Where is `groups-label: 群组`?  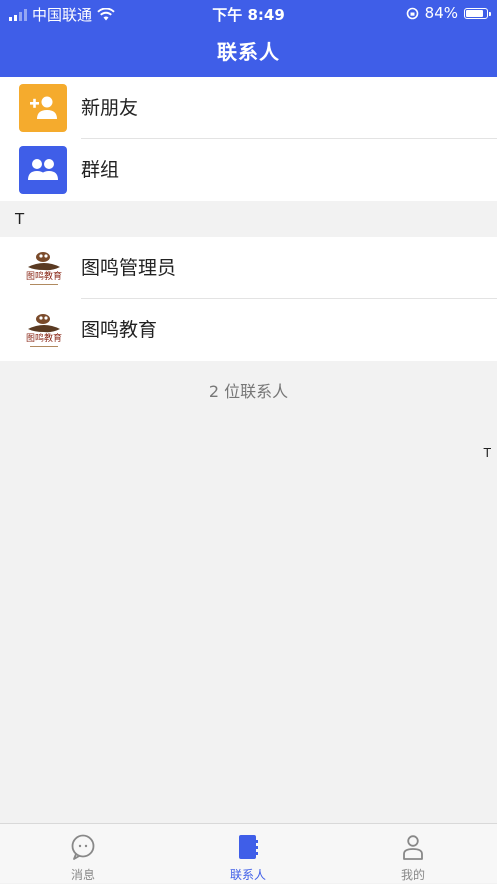
groups-label: 群组 is located at coordinates (100, 170).